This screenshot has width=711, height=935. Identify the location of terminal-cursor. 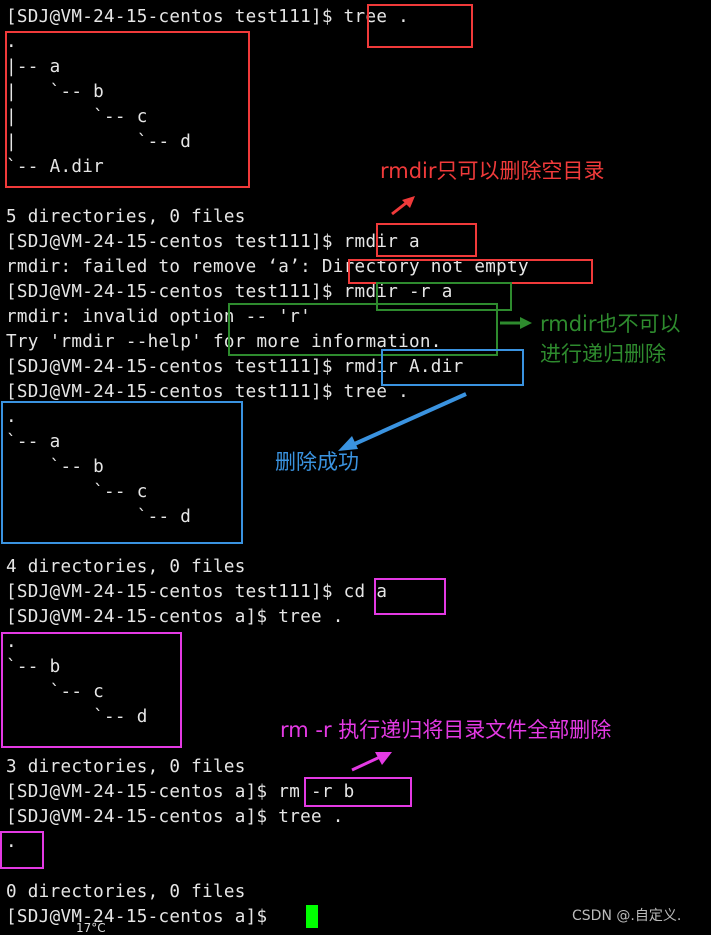
(312, 916).